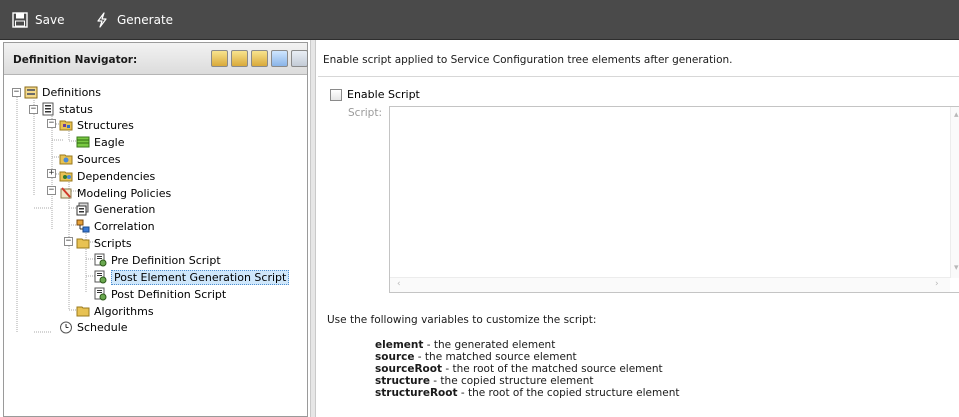 The image size is (959, 417). What do you see at coordinates (116, 176) in the screenshot?
I see `tree-label-dependencies: Dependencies` at bounding box center [116, 176].